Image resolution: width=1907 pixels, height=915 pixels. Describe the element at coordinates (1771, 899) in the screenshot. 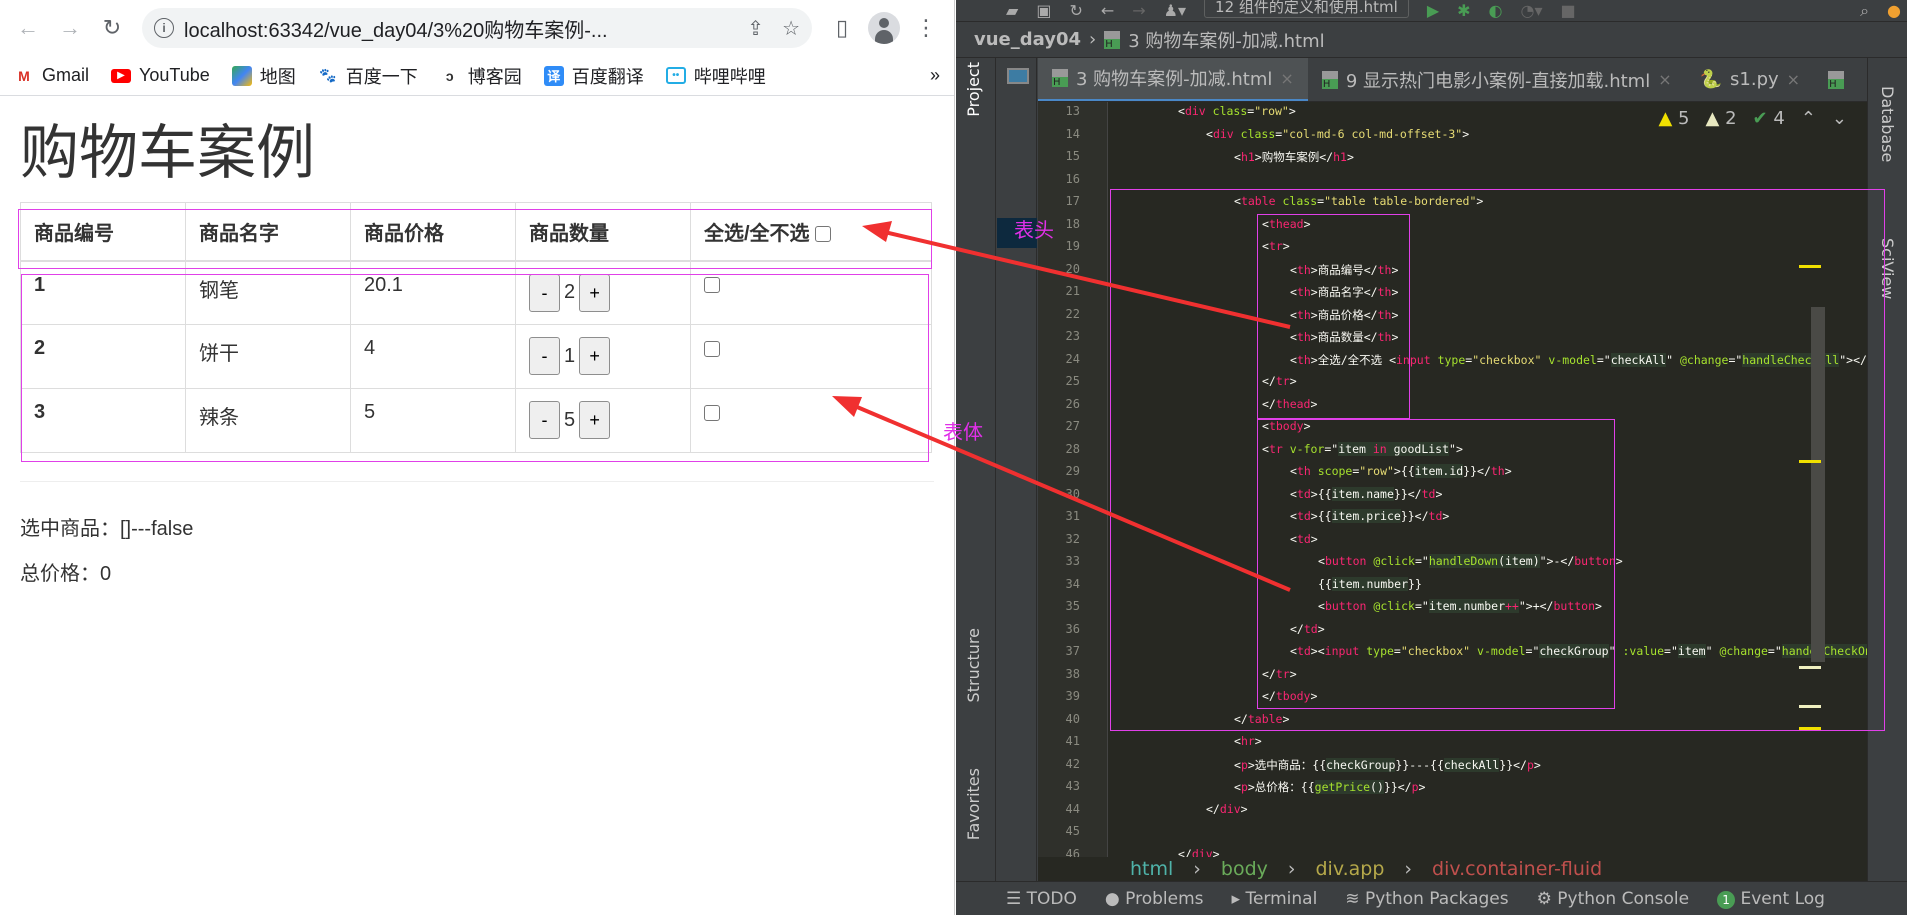

I see `tool-event-log: 1 Event Log` at that location.